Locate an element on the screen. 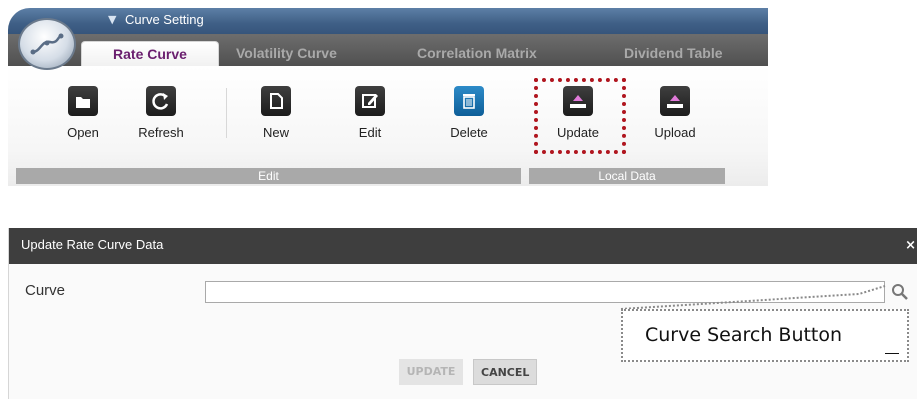 The image size is (917, 399). curve-input is located at coordinates (545, 292).